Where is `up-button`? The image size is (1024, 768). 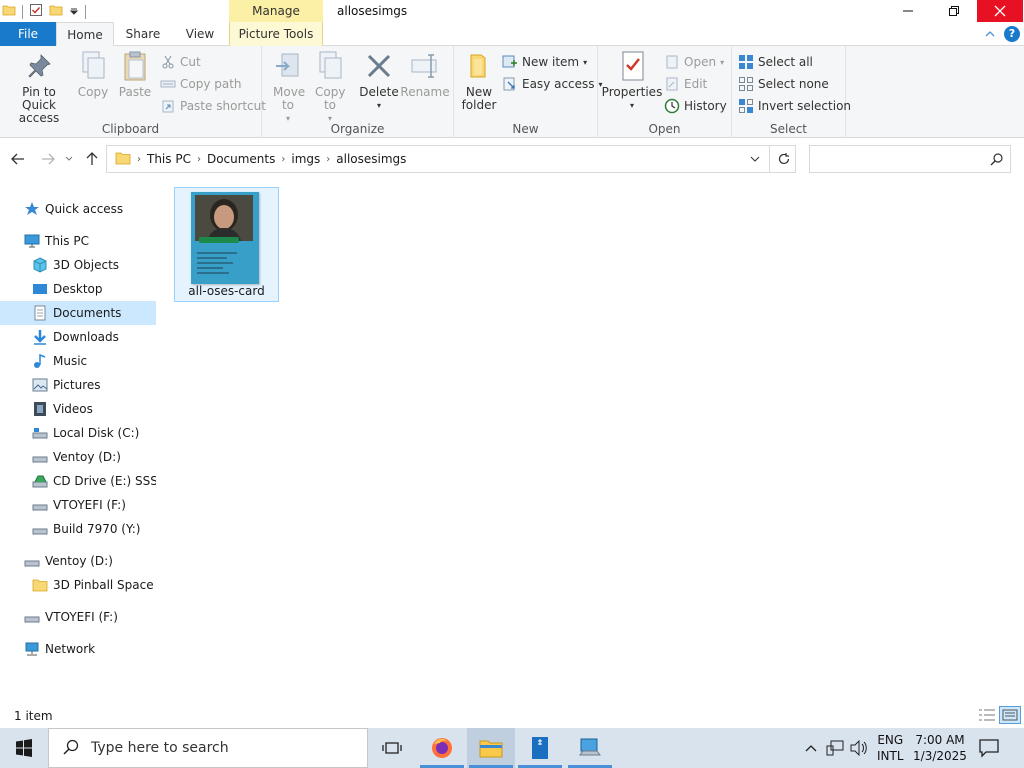 up-button is located at coordinates (92, 159).